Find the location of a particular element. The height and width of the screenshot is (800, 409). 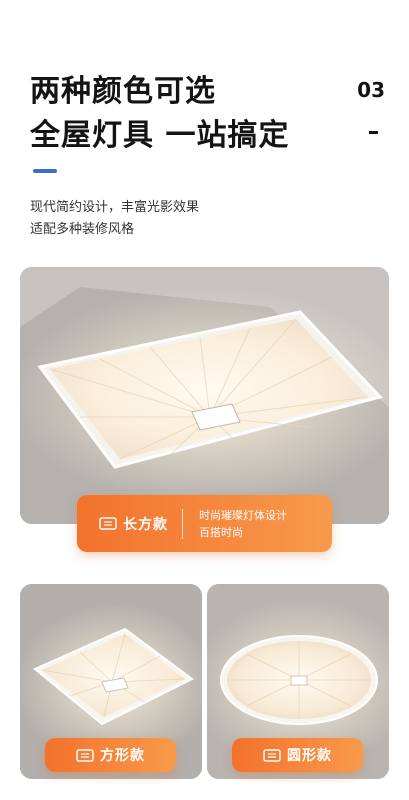

description: 现代简约设计，丰富光影效果 适配多种装修风格 is located at coordinates (114, 219).